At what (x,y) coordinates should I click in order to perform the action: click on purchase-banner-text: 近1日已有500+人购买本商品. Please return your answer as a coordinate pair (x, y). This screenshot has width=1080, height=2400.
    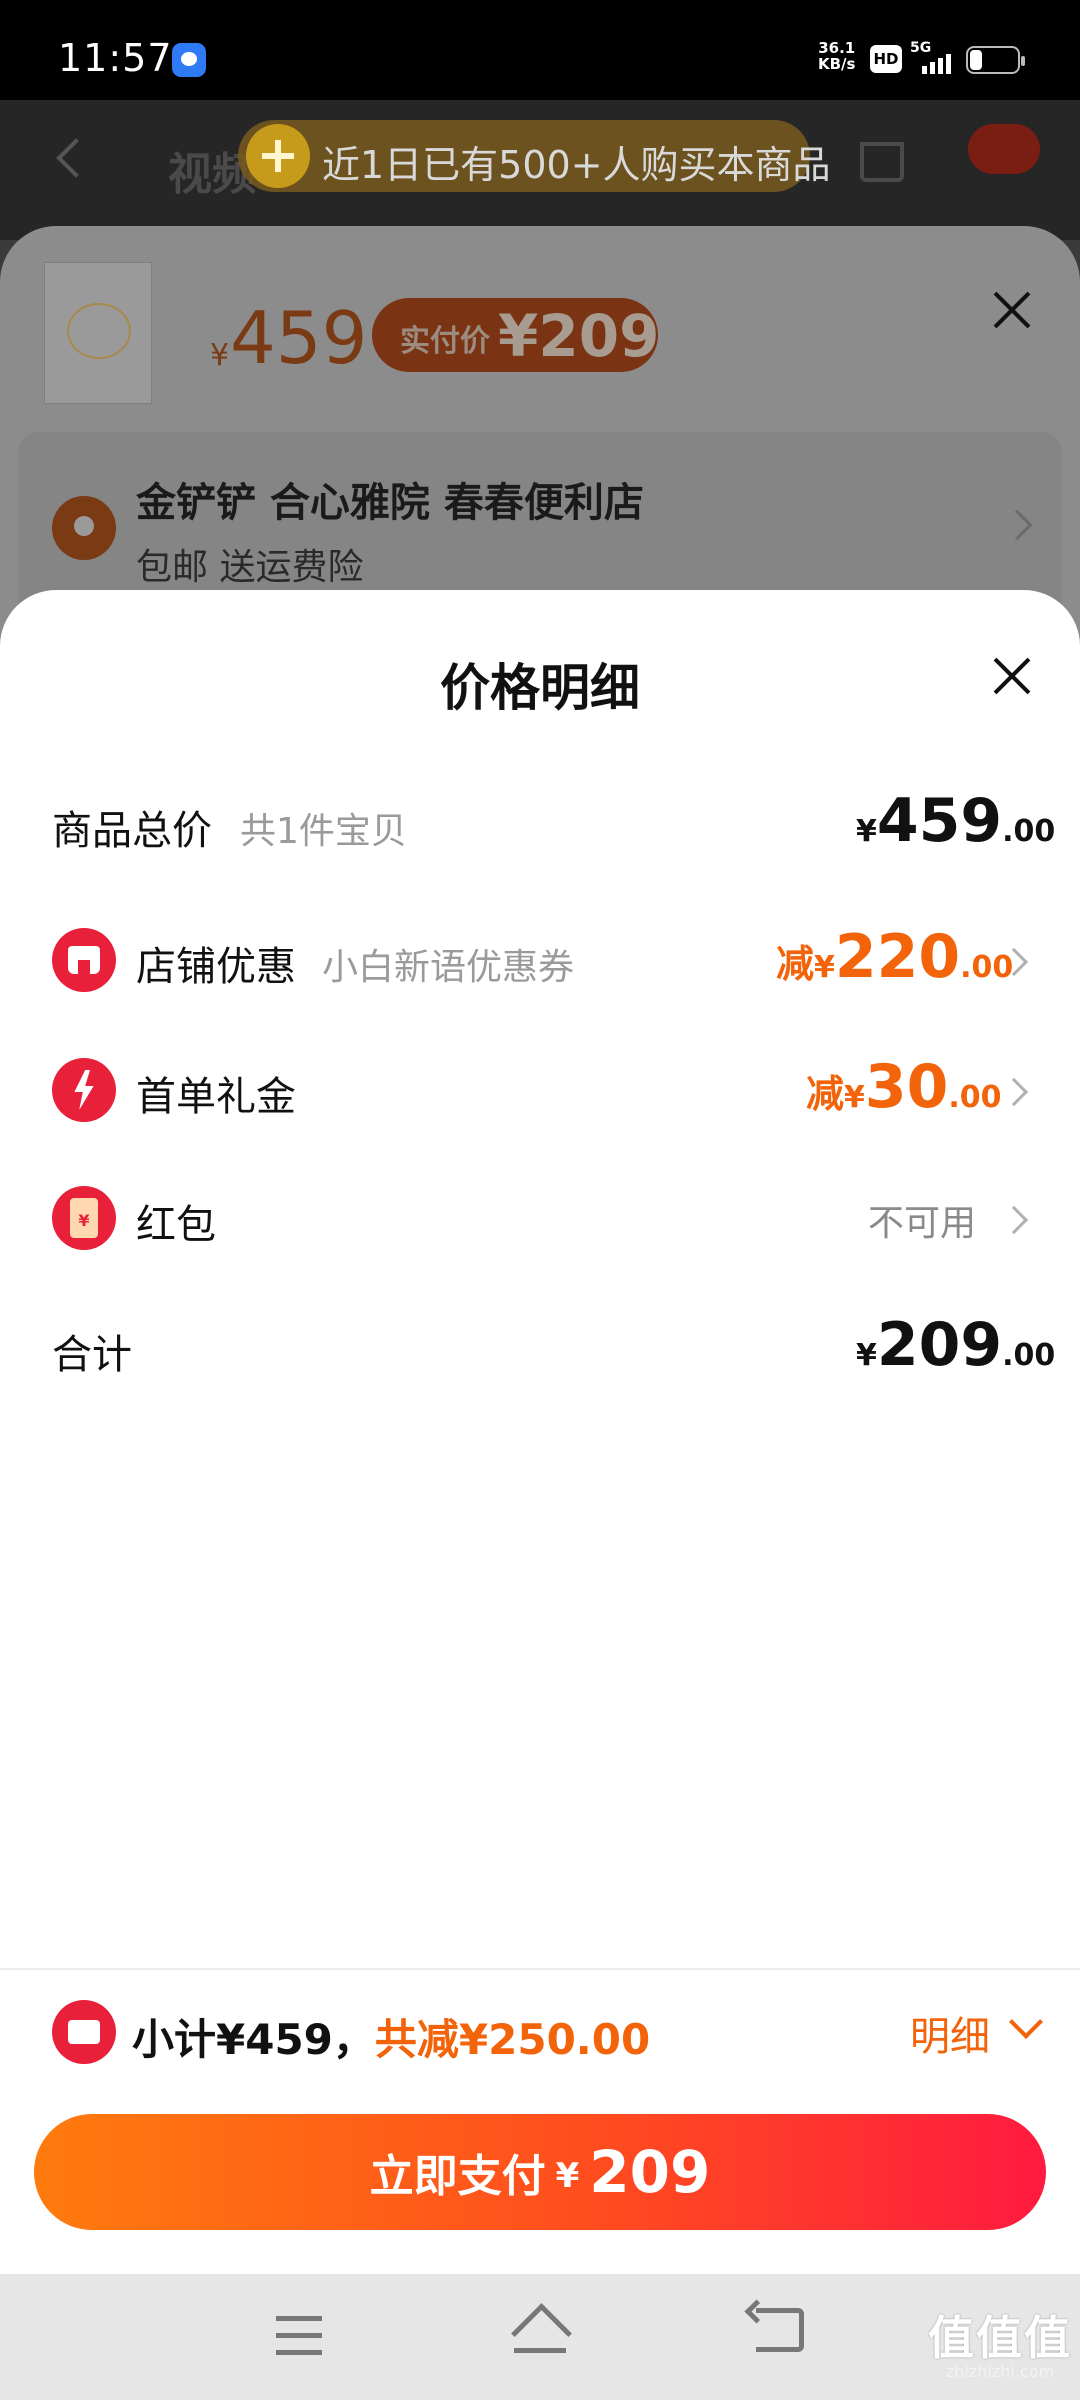
    Looking at the image, I should click on (576, 165).